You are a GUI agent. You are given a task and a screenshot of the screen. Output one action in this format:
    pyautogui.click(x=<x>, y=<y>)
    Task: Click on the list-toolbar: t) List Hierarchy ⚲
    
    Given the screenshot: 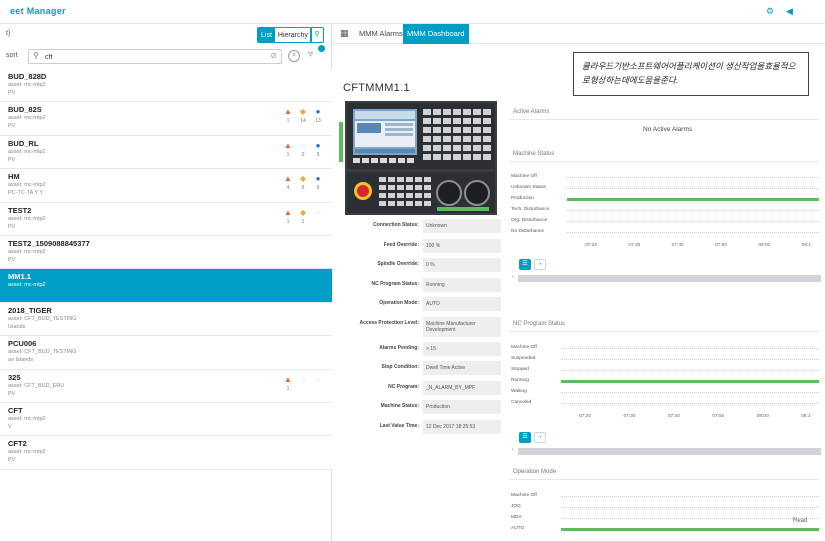 What is the action you would take?
    pyautogui.click(x=166, y=35)
    